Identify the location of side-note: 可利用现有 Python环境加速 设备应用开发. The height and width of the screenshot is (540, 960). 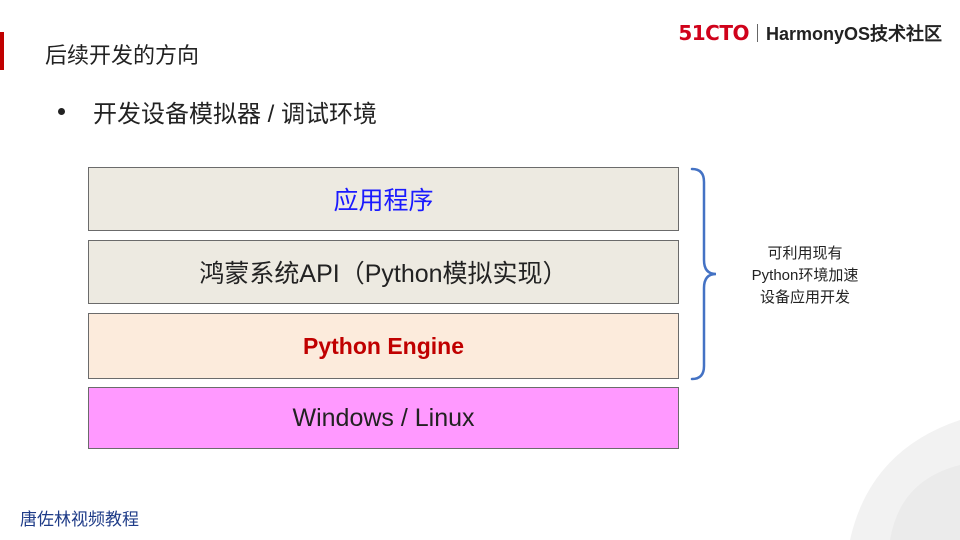
(805, 276).